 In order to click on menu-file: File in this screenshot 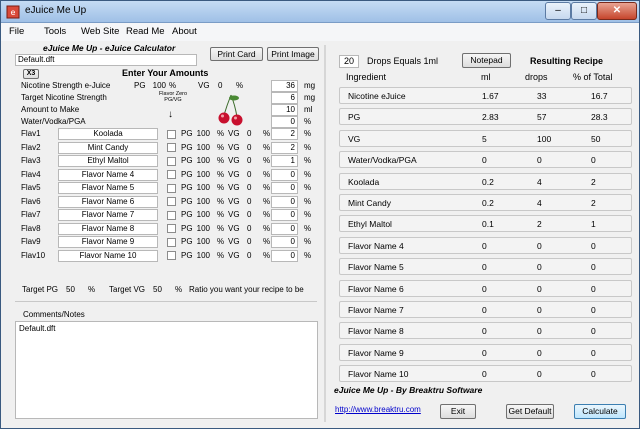, I will do `click(16, 31)`.